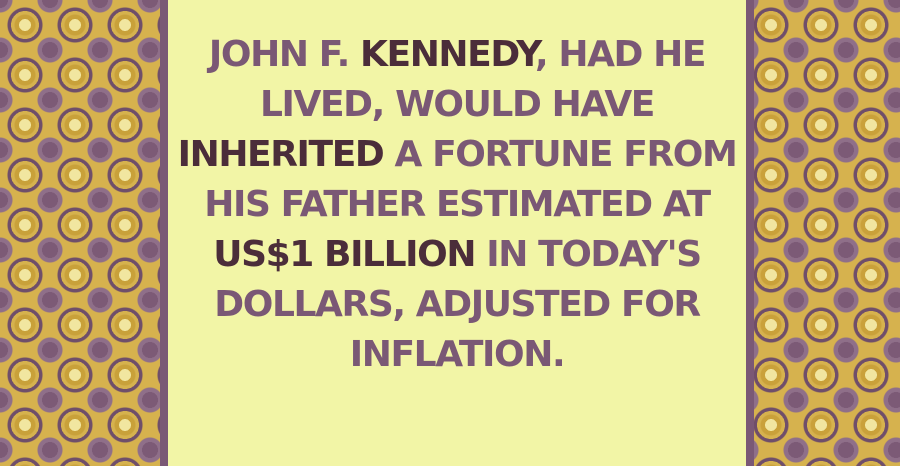 The image size is (900, 466). What do you see at coordinates (344, 254) in the screenshot?
I see `fact-highlight: US$1 BILLION` at bounding box center [344, 254].